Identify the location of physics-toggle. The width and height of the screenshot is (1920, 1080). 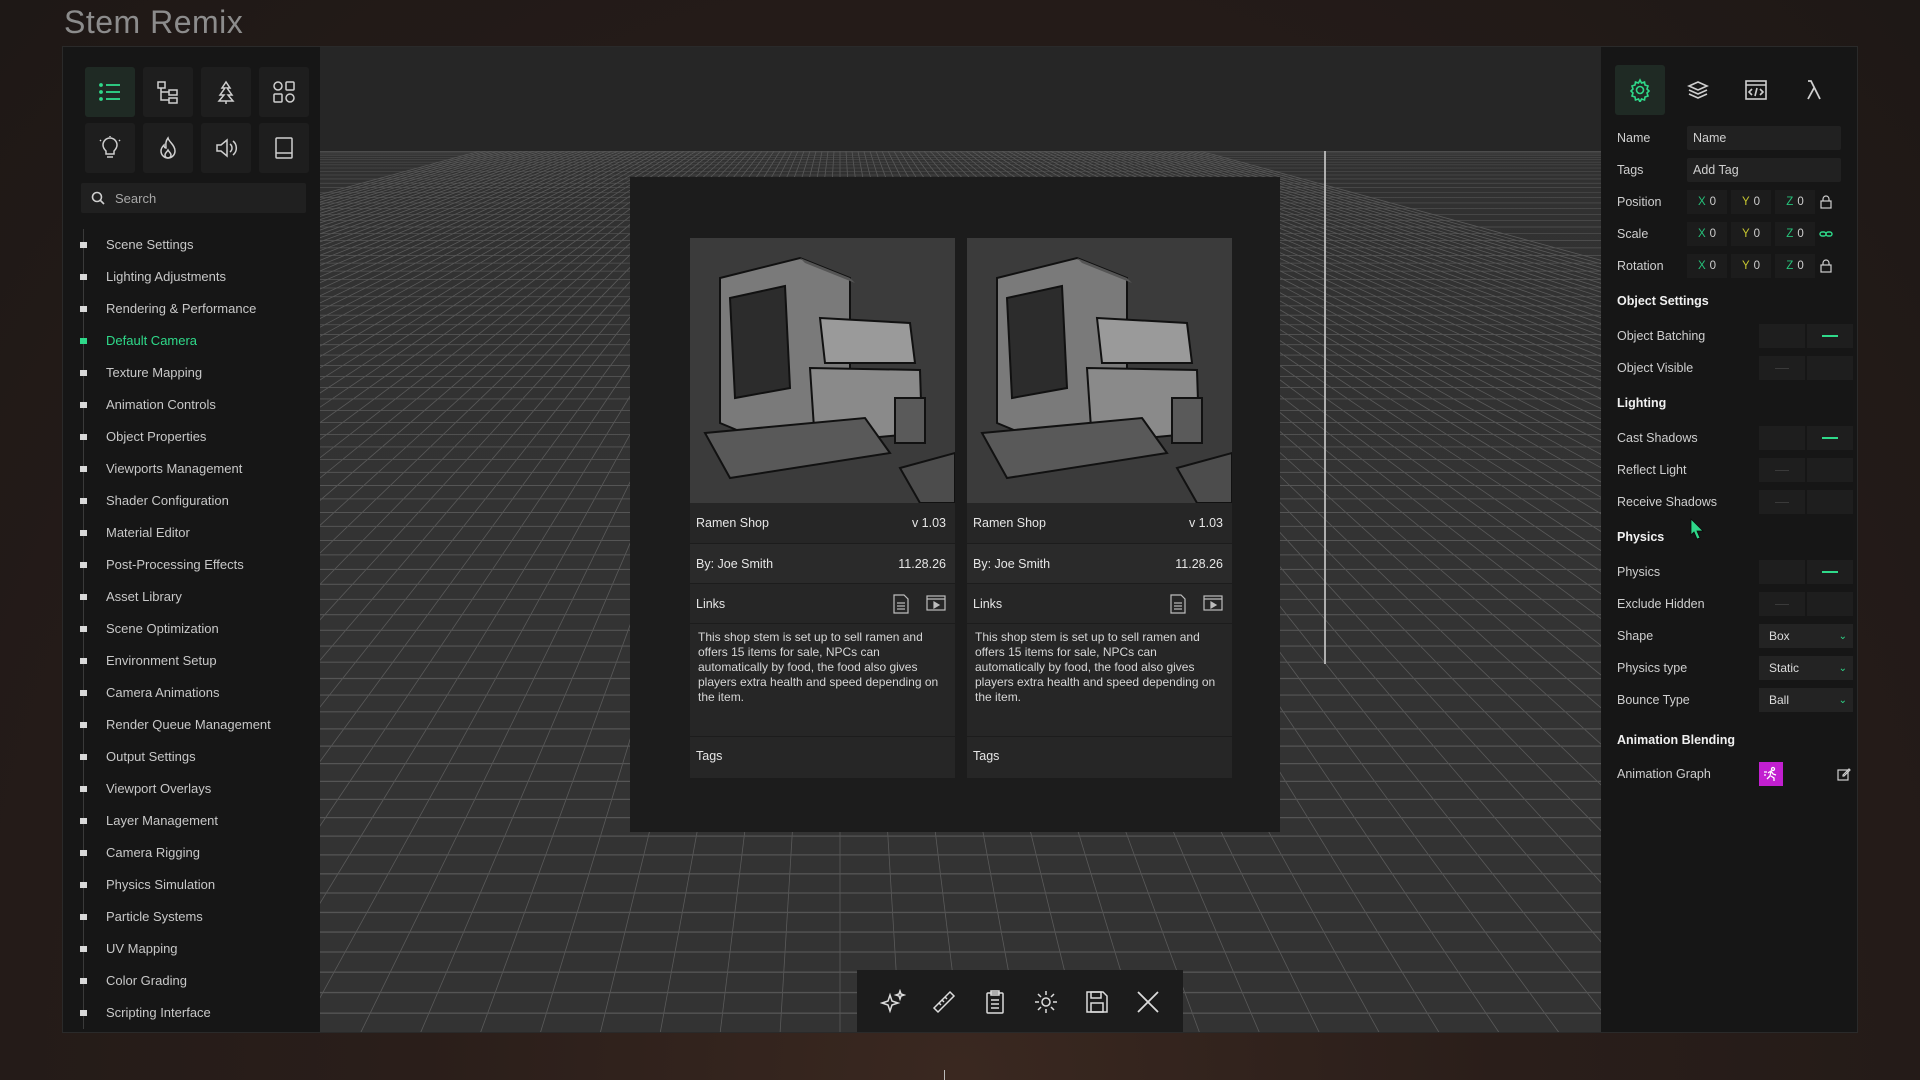
(1806, 572).